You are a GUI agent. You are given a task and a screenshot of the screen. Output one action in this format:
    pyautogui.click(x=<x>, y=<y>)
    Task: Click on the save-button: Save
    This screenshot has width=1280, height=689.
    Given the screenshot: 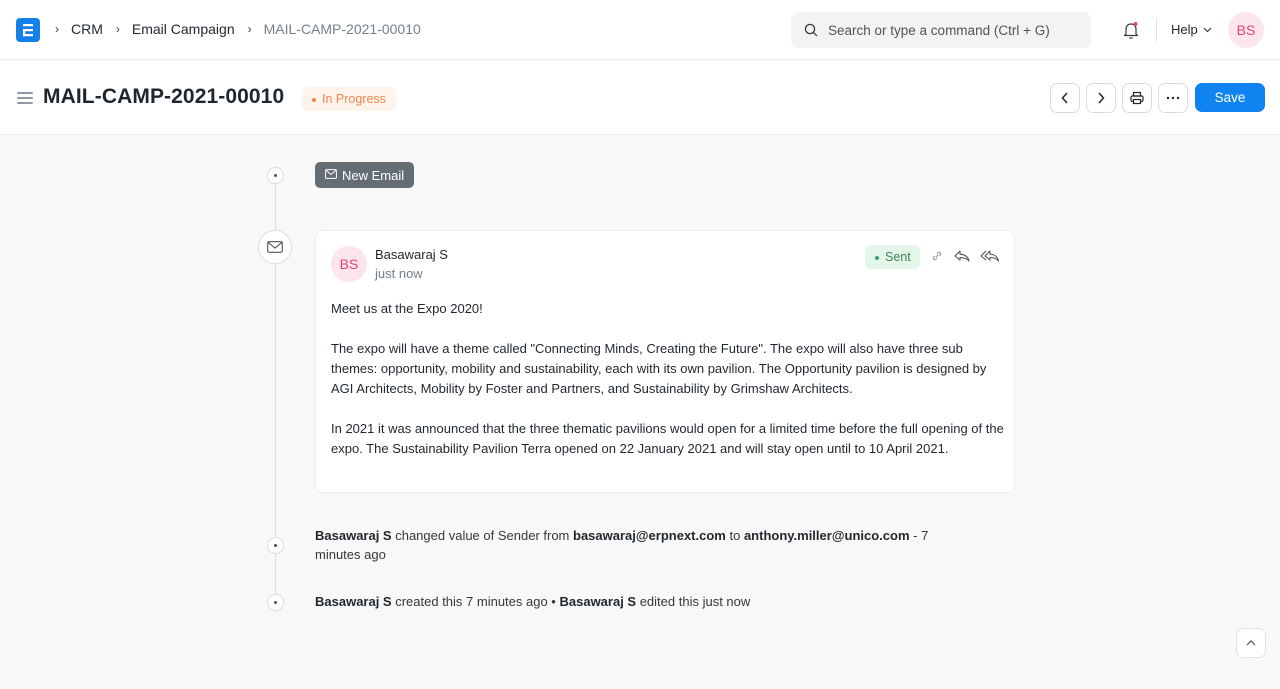 What is the action you would take?
    pyautogui.click(x=1230, y=97)
    